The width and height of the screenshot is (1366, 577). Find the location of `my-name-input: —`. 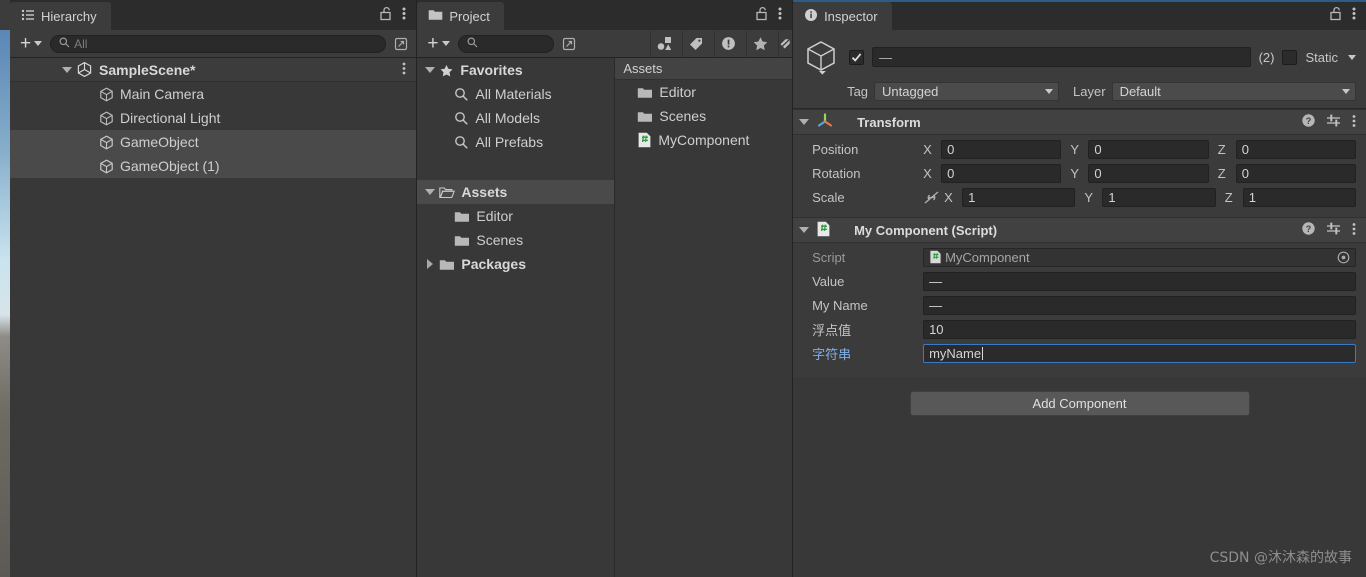

my-name-input: — is located at coordinates (1139, 305).